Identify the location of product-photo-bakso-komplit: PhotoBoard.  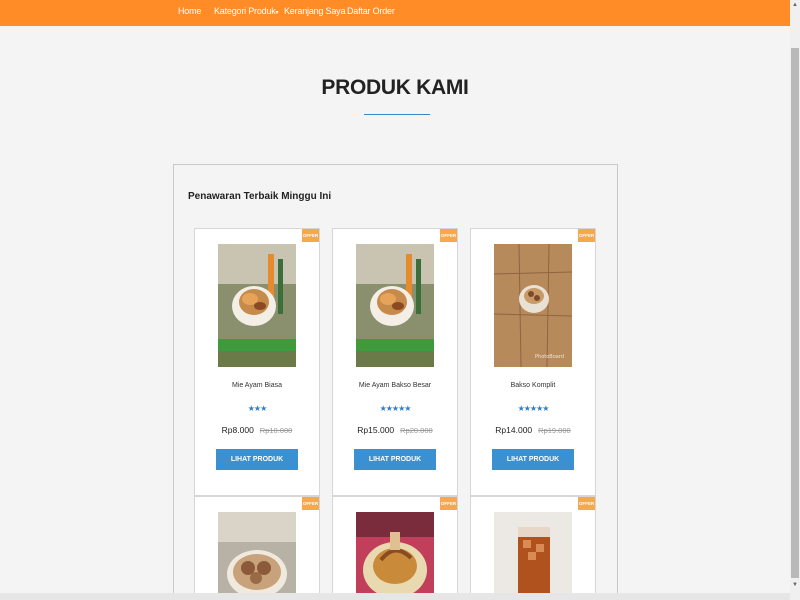
(533, 305).